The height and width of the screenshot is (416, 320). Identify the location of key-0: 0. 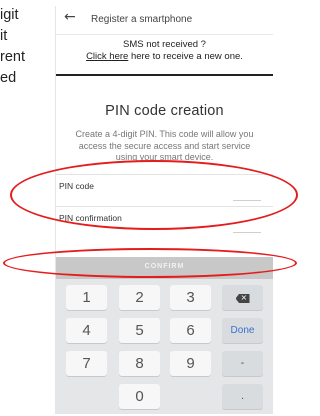
(139, 396).